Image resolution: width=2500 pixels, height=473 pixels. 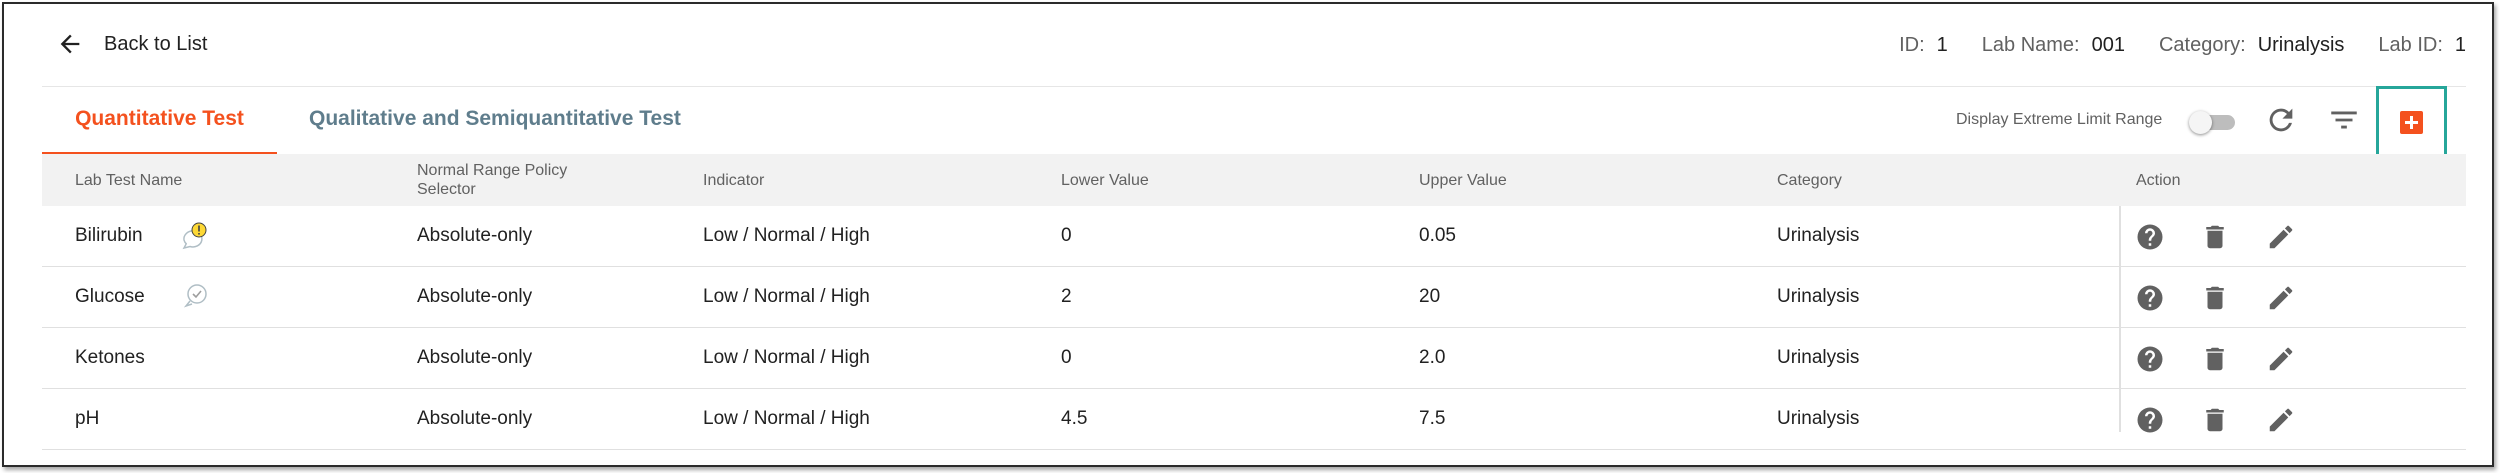 I want to click on cell-upper-value: 0.05, so click(x=1437, y=235).